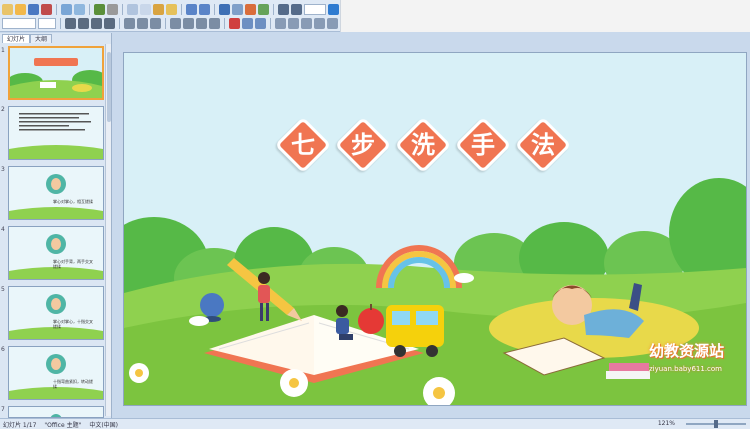  I want to click on title-char: 洗, so click(423, 145).